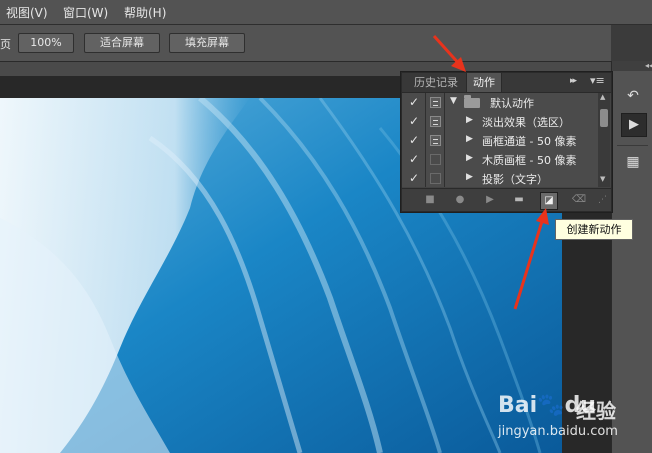 The image size is (652, 453). What do you see at coordinates (490, 172) in the screenshot?
I see `annotation-arrows` at bounding box center [490, 172].